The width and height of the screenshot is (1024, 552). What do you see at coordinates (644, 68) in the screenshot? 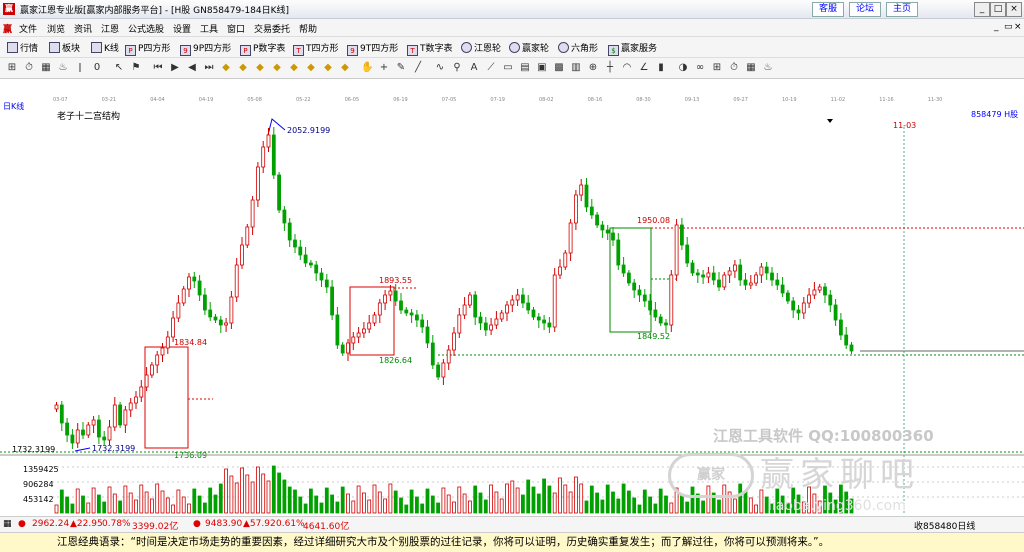
I see `print-icon: ∠` at bounding box center [644, 68].